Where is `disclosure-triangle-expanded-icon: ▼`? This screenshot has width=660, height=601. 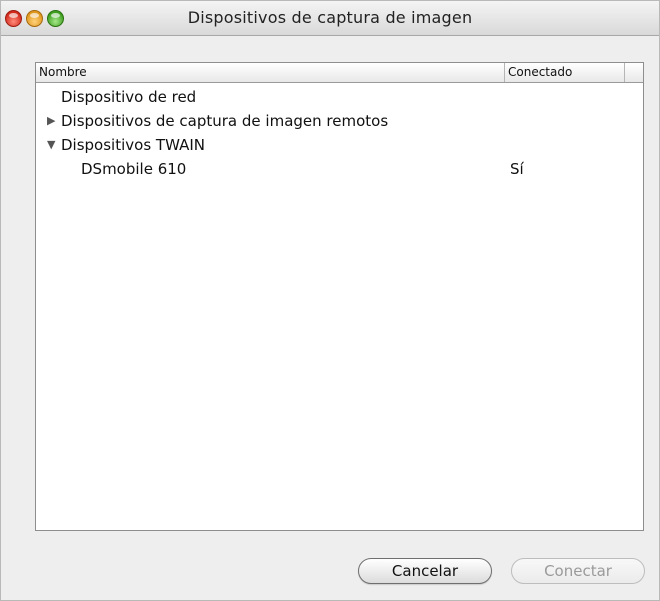 disclosure-triangle-expanded-icon: ▼ is located at coordinates (51, 145).